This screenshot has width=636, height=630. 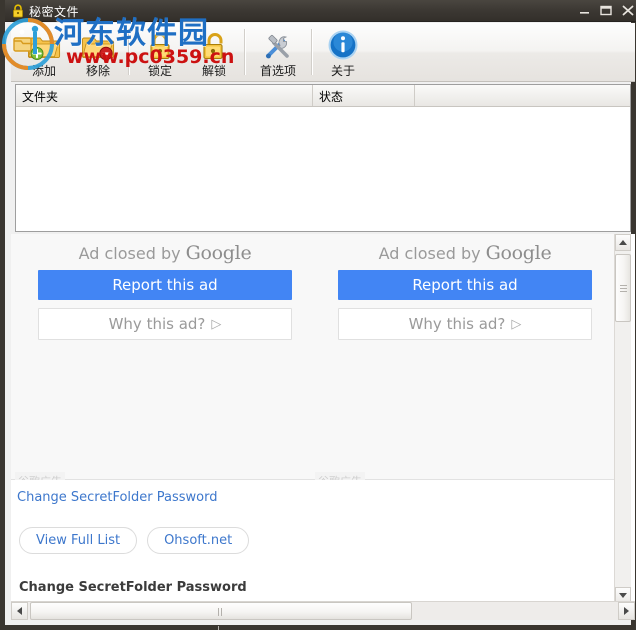 I want to click on toolbar-button-add: 添加, so click(x=44, y=53).